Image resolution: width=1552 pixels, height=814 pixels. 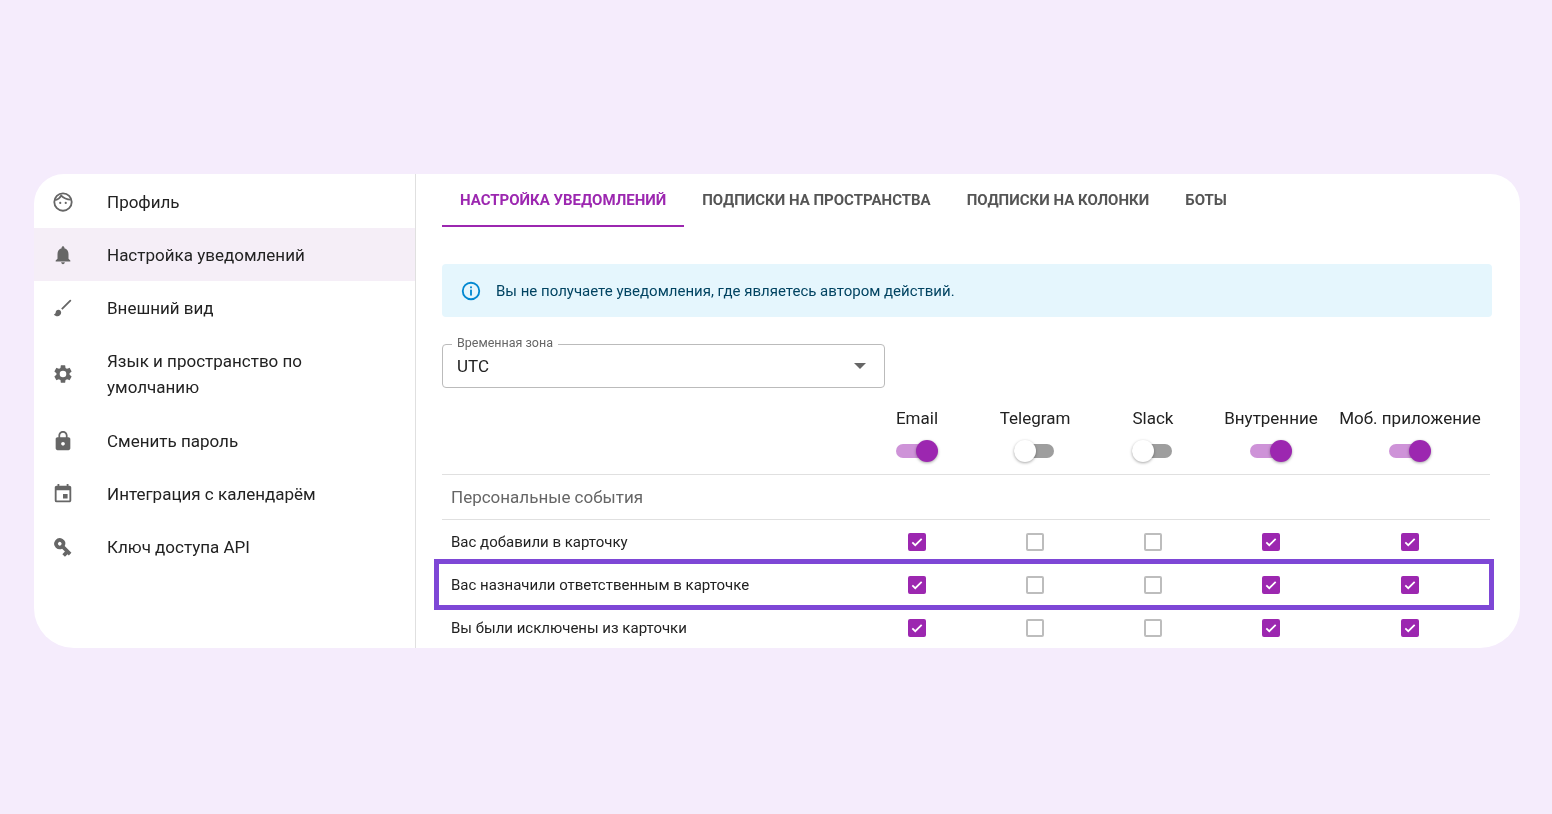 I want to click on tab: НАСТРОЙКА УВЕДОМЛЕНИЙ, so click(x=563, y=200).